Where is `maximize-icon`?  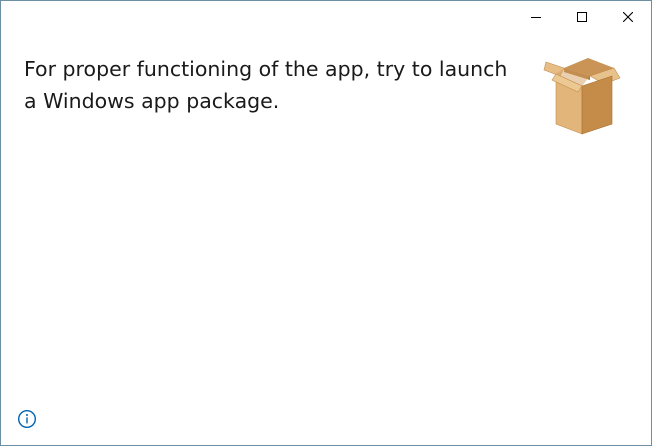 maximize-icon is located at coordinates (582, 17).